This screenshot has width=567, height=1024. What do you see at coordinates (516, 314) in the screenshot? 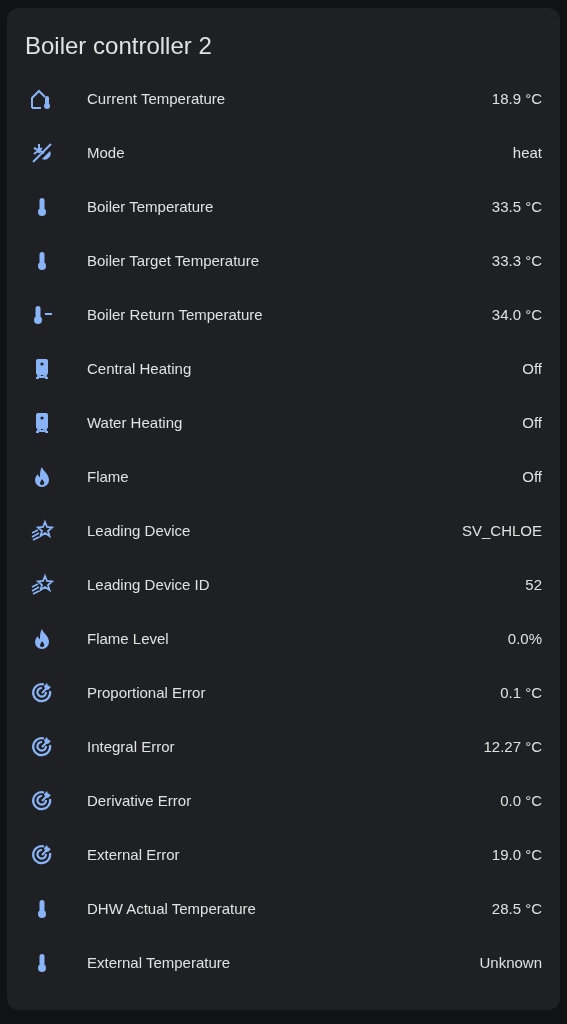
I see `entity-value: 34.0 °C` at bounding box center [516, 314].